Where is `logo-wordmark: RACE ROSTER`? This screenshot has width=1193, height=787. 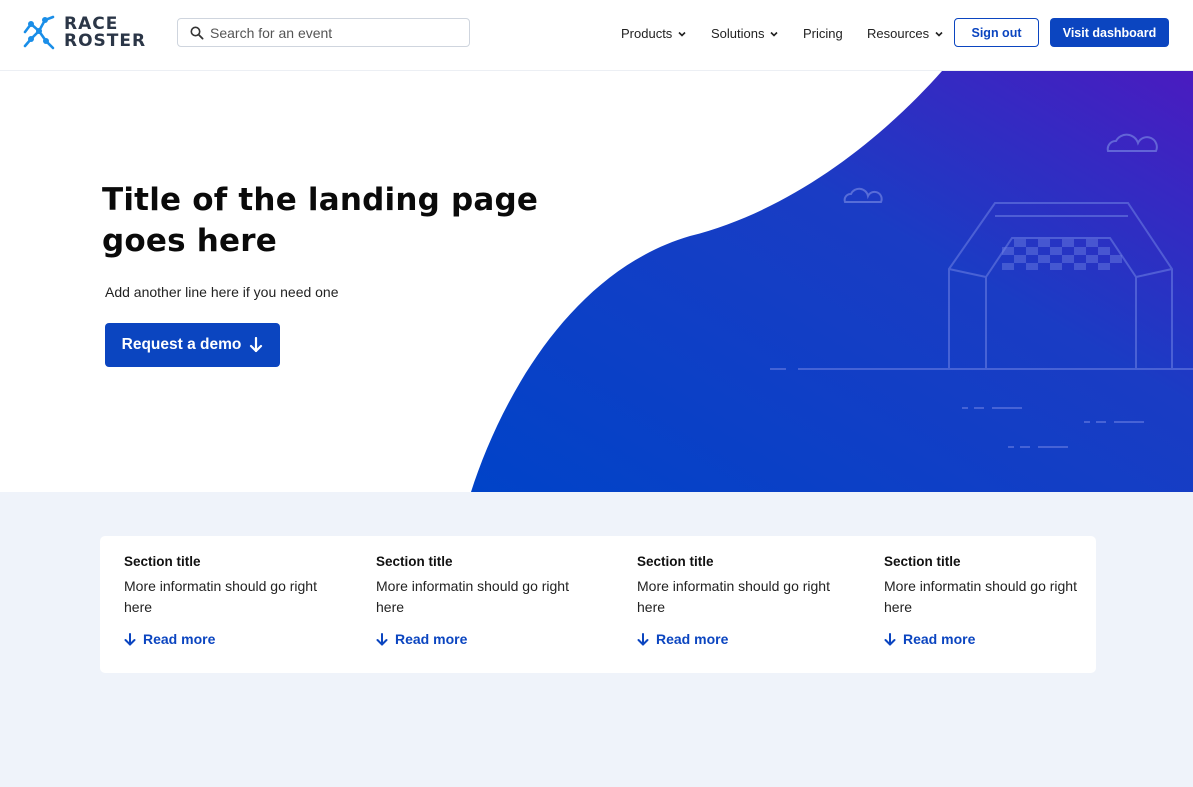 logo-wordmark: RACE ROSTER is located at coordinates (105, 32).